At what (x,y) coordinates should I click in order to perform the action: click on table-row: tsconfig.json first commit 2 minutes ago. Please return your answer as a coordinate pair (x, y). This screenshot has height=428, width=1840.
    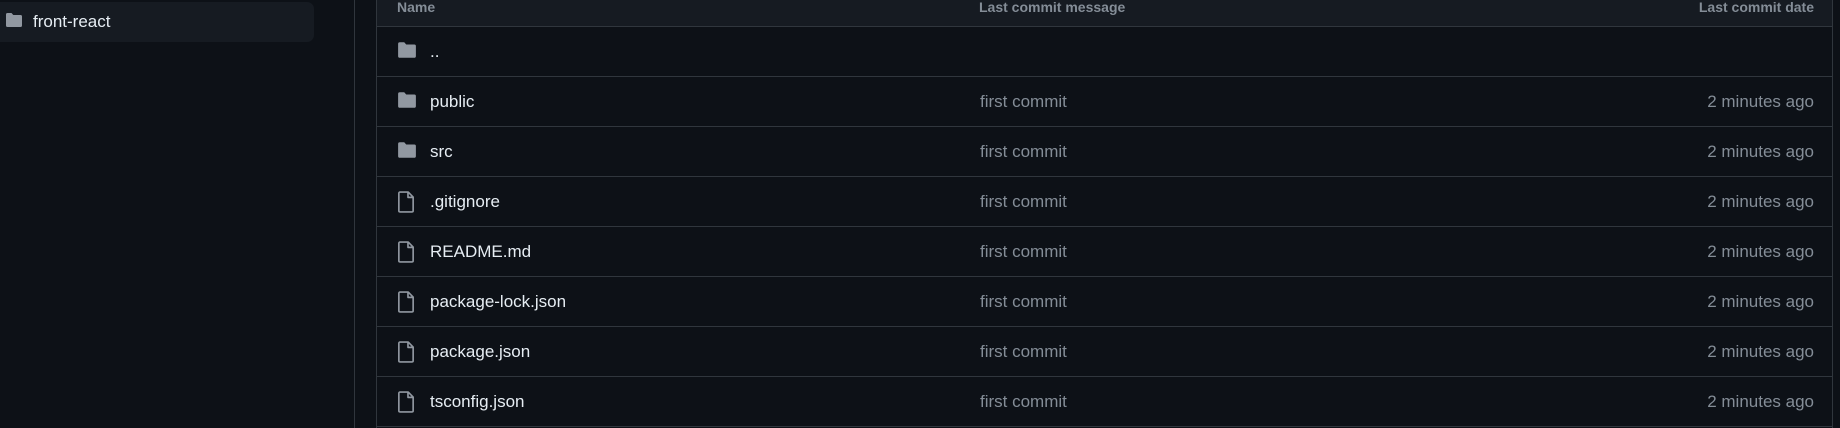
    Looking at the image, I should click on (1104, 402).